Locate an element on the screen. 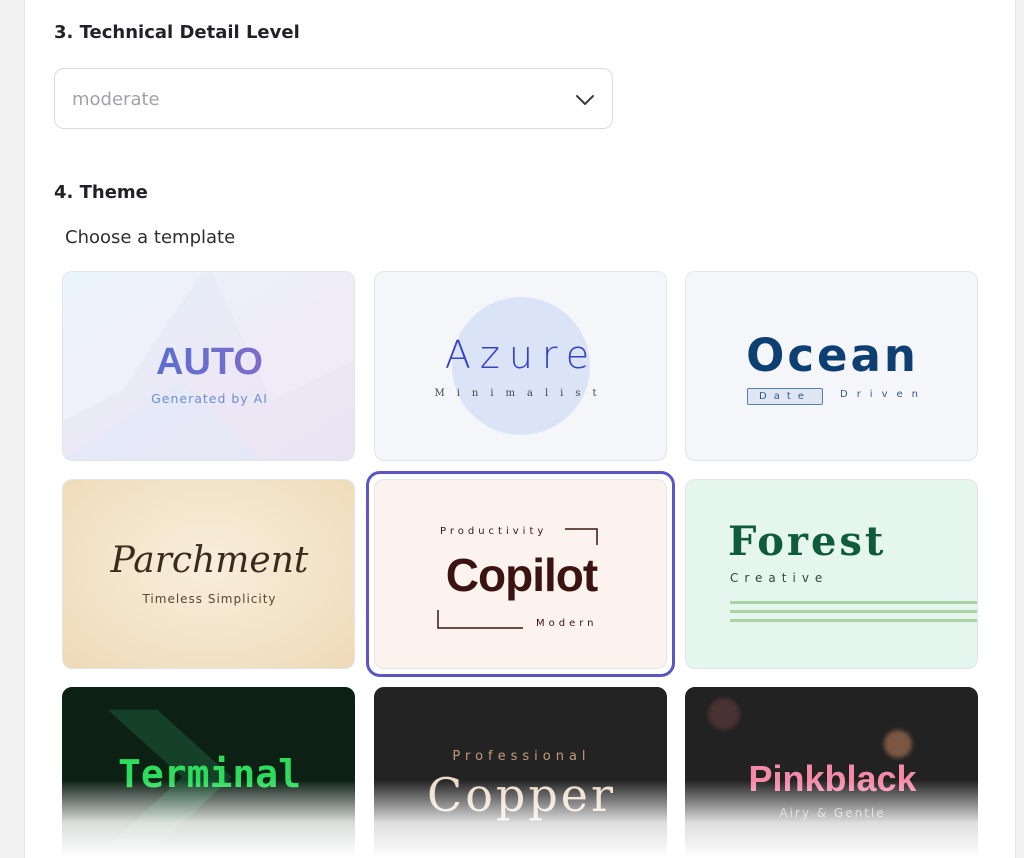 The height and width of the screenshot is (858, 1024). ocean-tag-driven: Driven is located at coordinates (883, 394).